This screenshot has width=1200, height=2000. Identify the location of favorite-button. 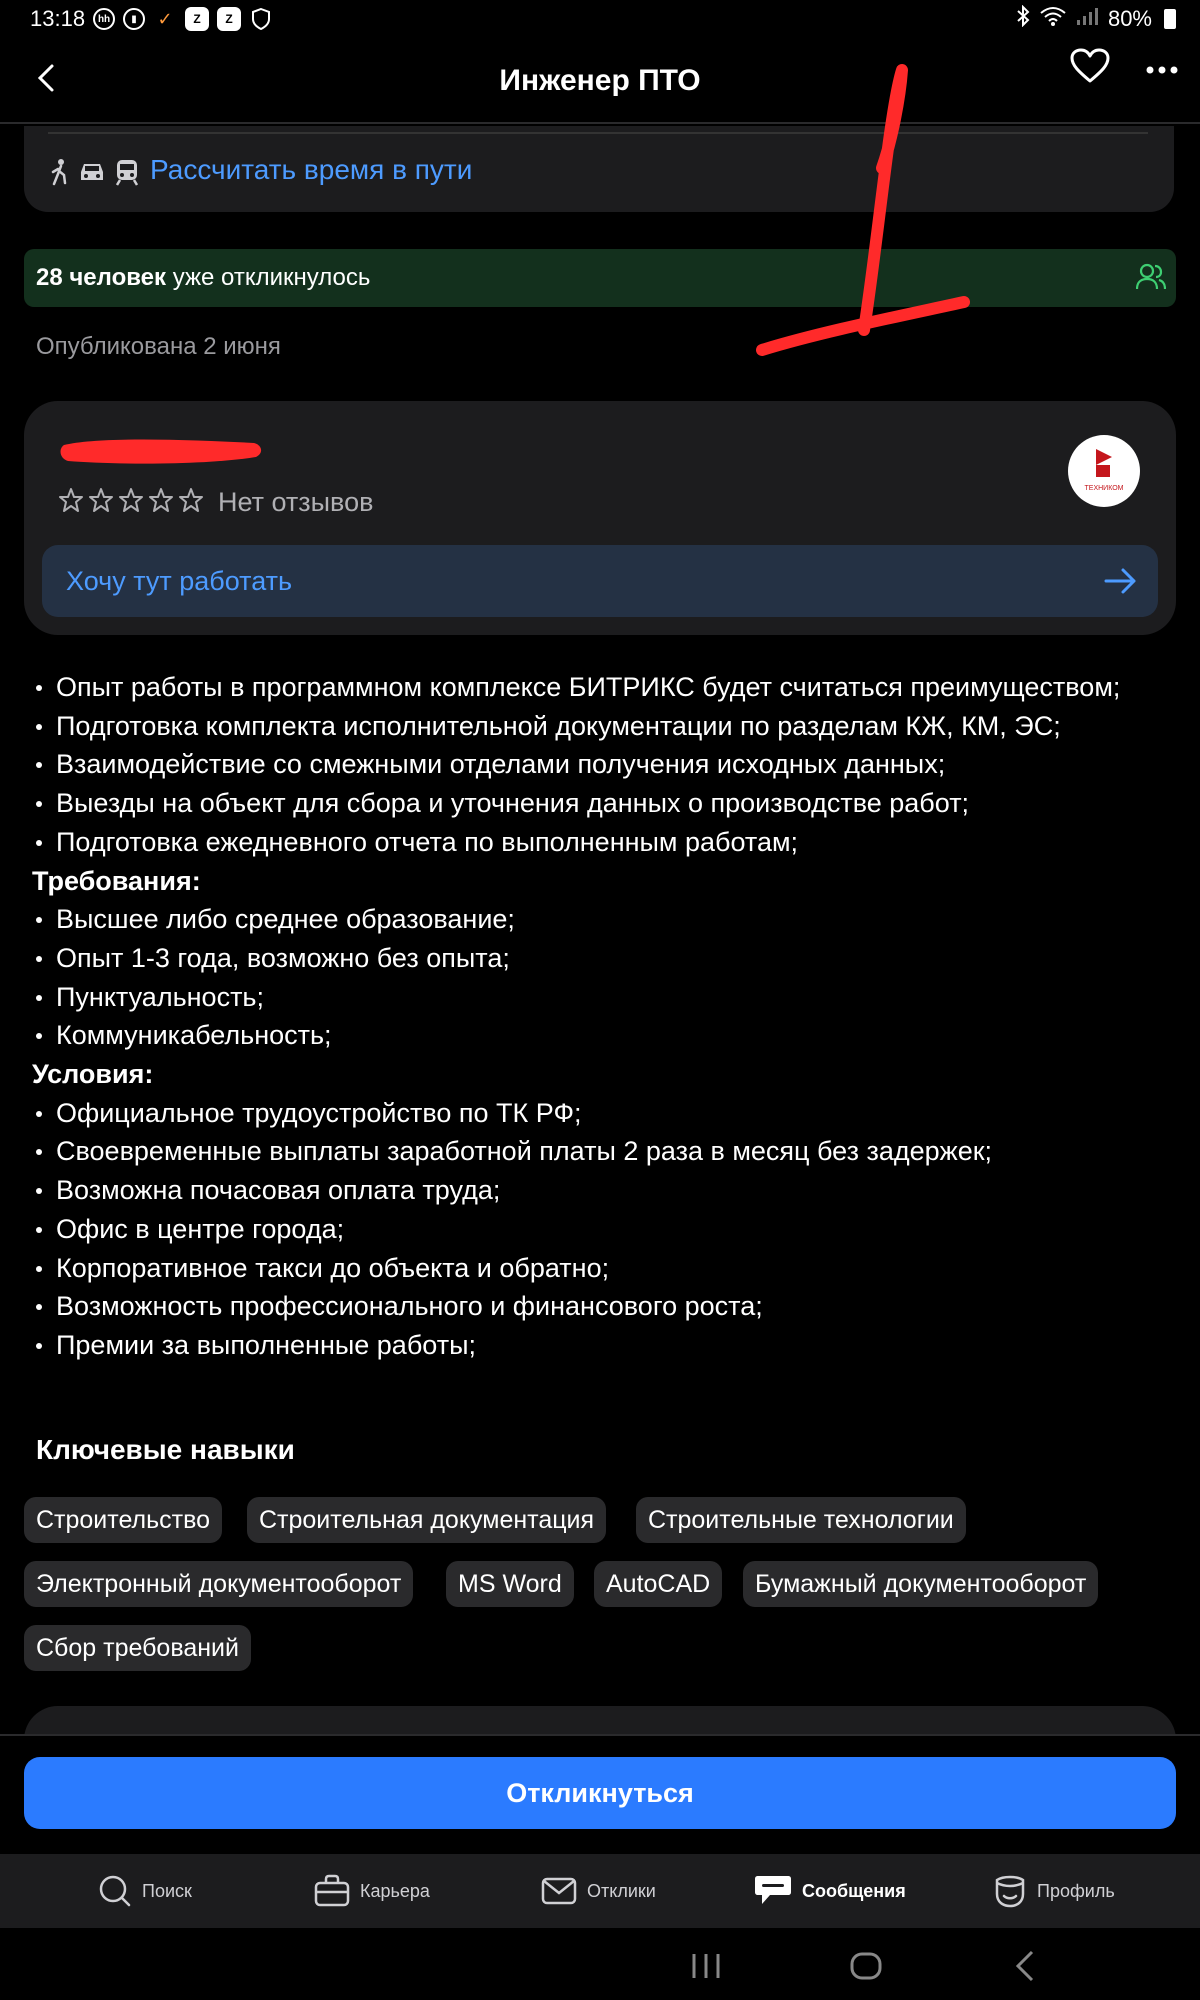
(1092, 70).